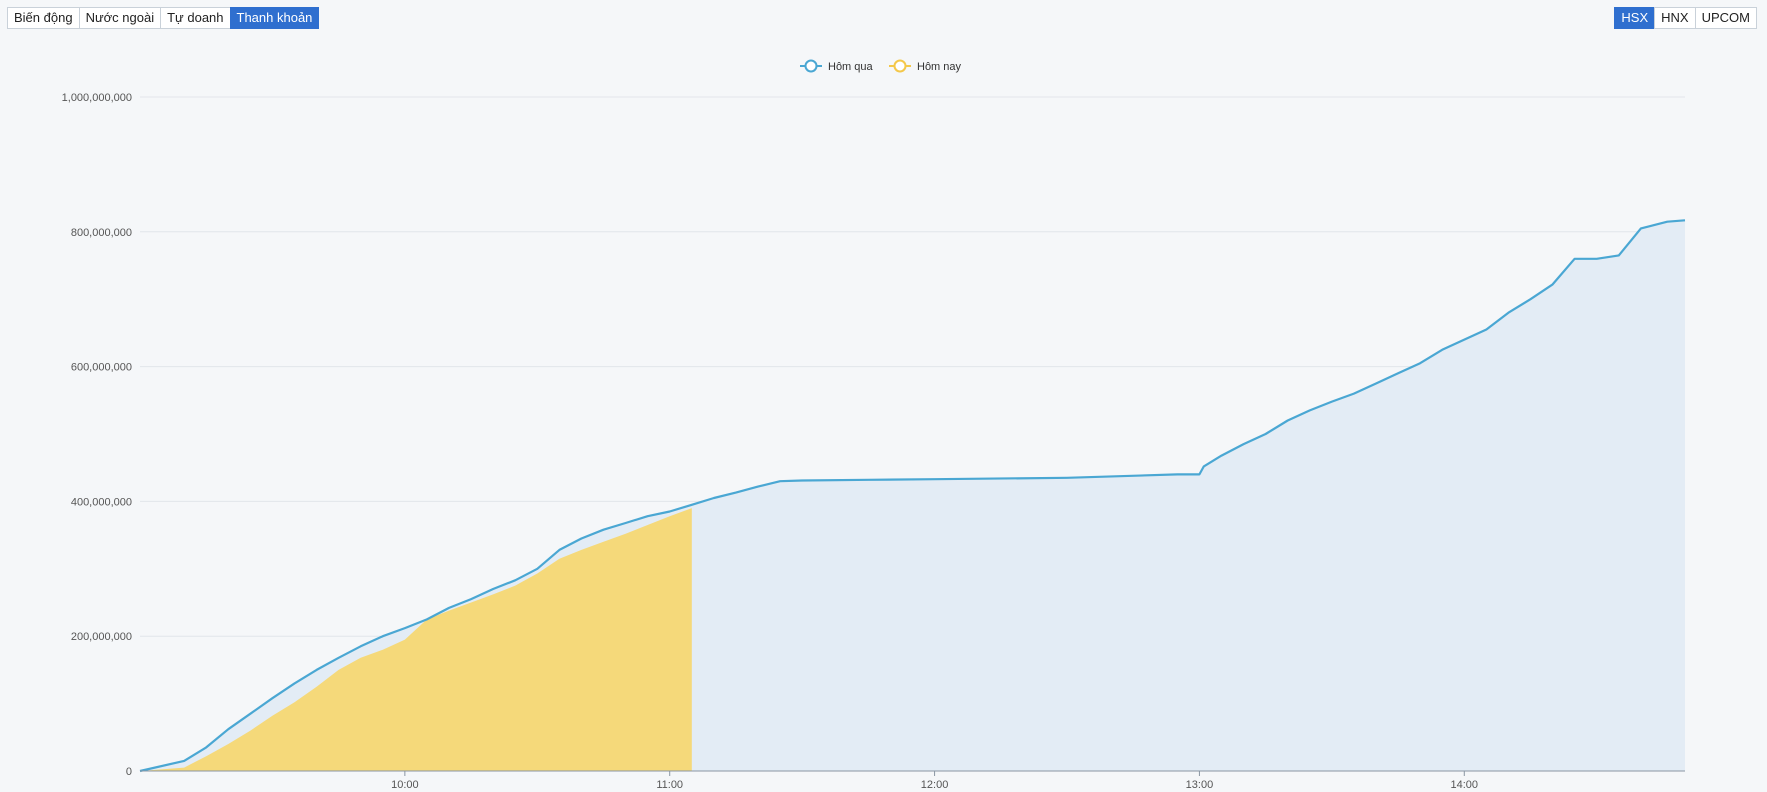 This screenshot has width=1767, height=792. I want to click on tab-thanh-khoan: Thanh khoản, so click(274, 18).